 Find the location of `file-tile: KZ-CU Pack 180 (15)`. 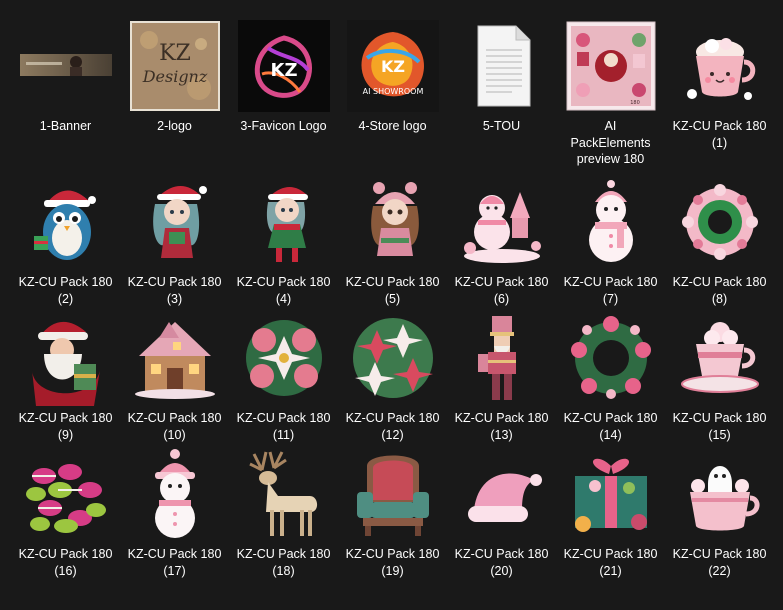

file-tile: KZ-CU Pack 180 (15) is located at coordinates (719, 388).